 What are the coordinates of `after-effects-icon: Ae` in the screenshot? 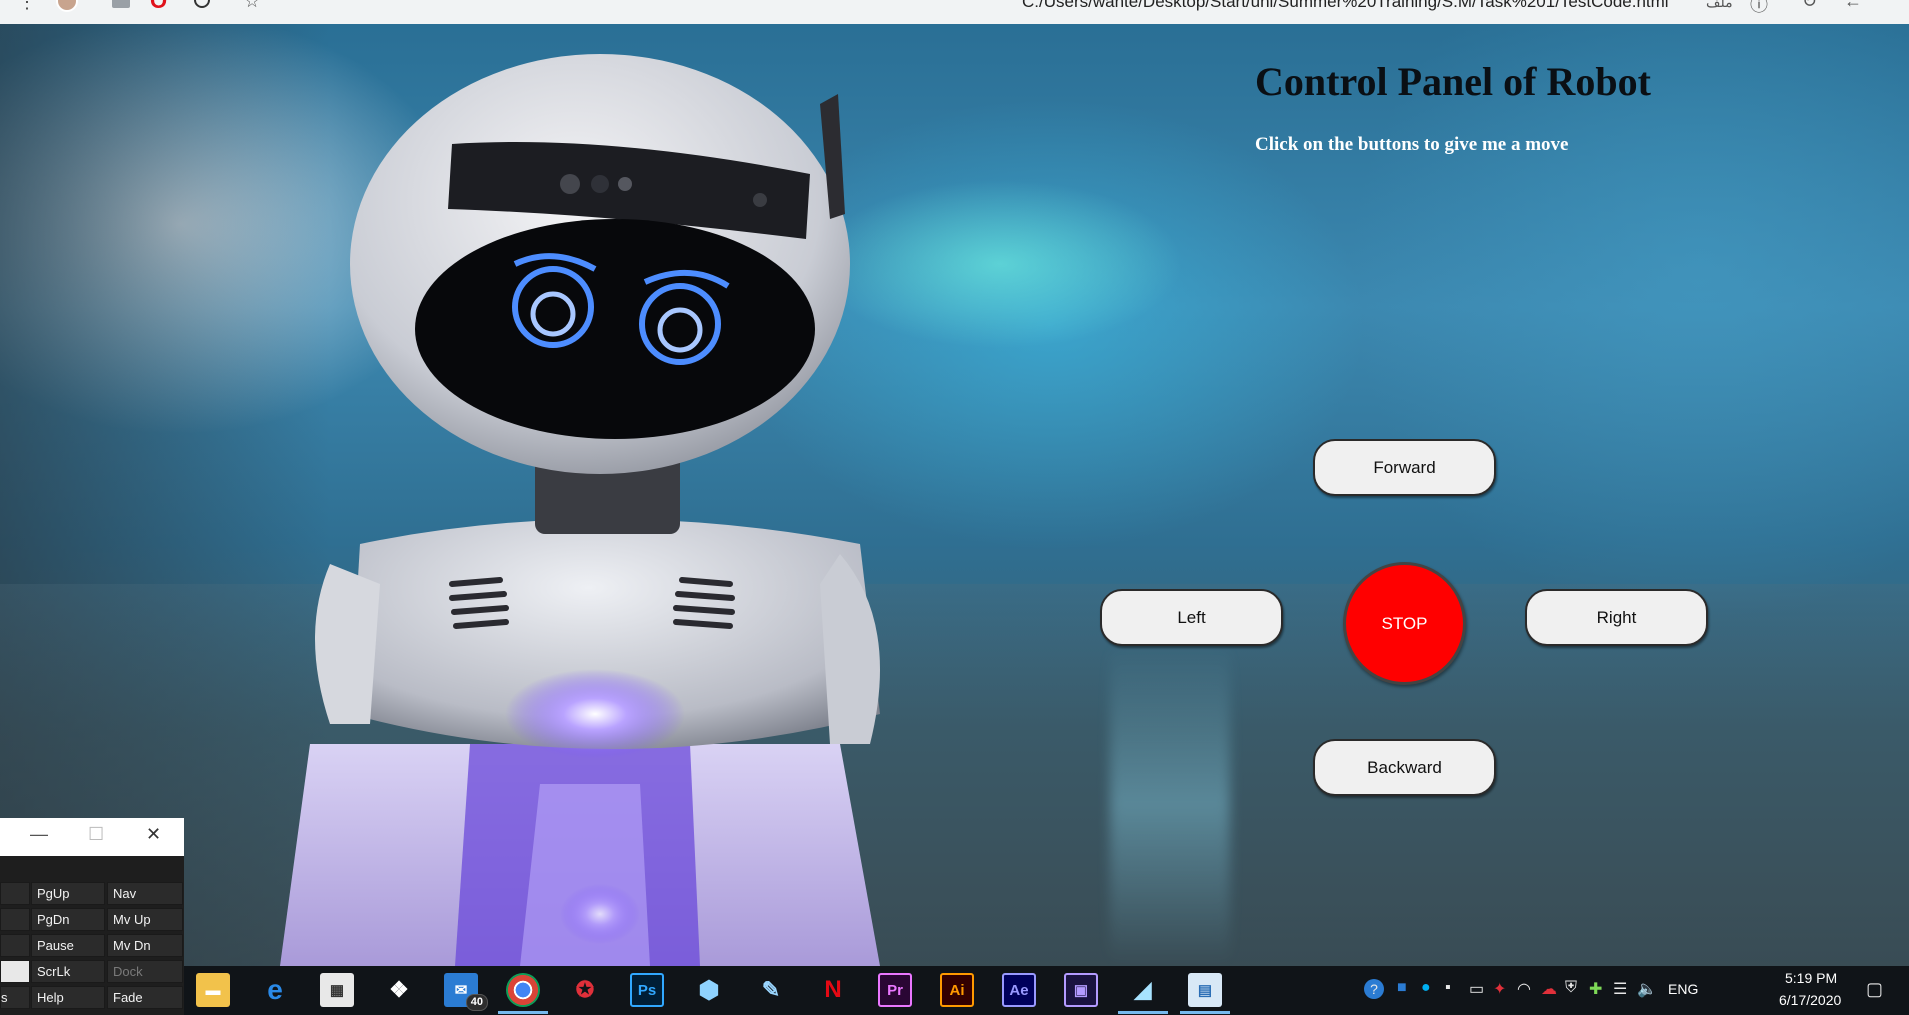 It's located at (1019, 990).